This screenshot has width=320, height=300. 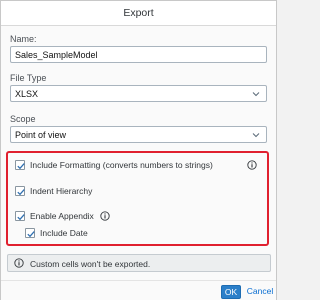 I want to click on file-type-label: File Type, so click(x=28, y=78).